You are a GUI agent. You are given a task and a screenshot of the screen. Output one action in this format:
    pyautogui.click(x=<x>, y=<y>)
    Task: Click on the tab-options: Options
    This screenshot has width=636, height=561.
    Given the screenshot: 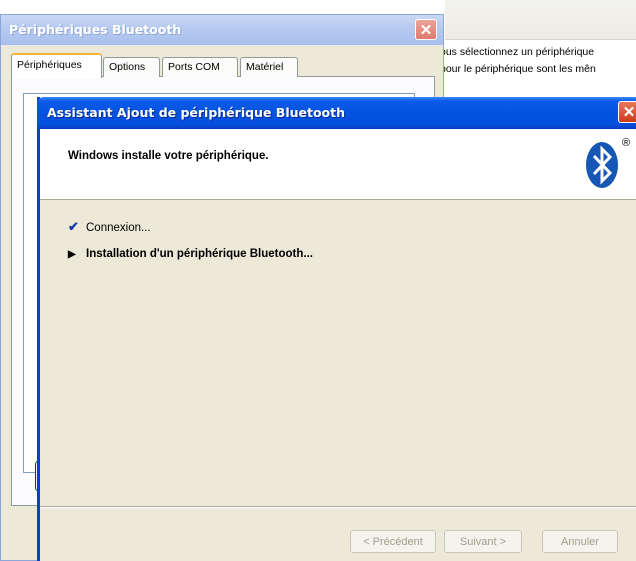 What is the action you would take?
    pyautogui.click(x=131, y=67)
    